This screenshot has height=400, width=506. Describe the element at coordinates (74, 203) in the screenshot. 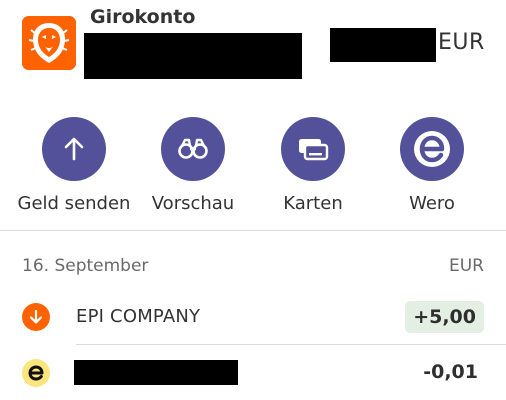

I see `send-money-label: Geld senden` at that location.